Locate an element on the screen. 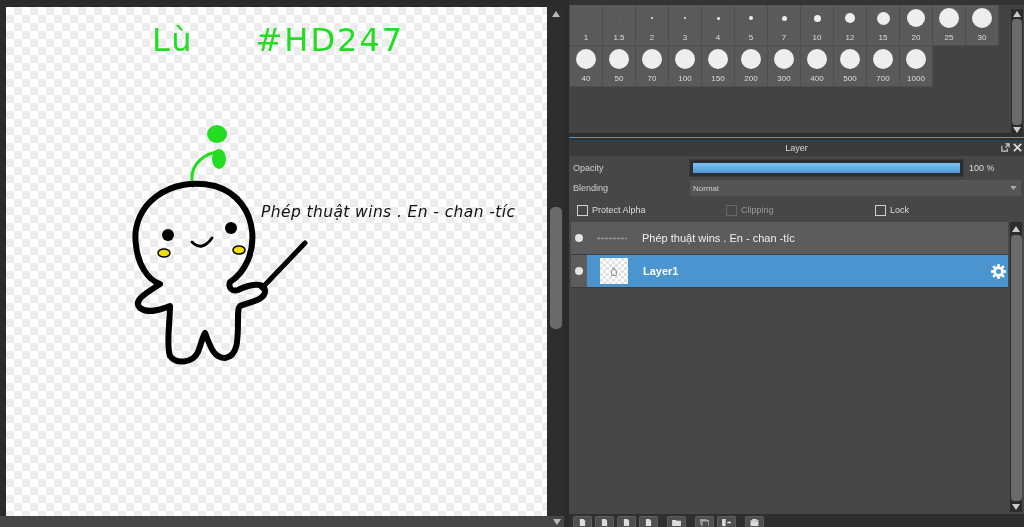 This screenshot has height=527, width=1024. gear-icon is located at coordinates (998, 271).